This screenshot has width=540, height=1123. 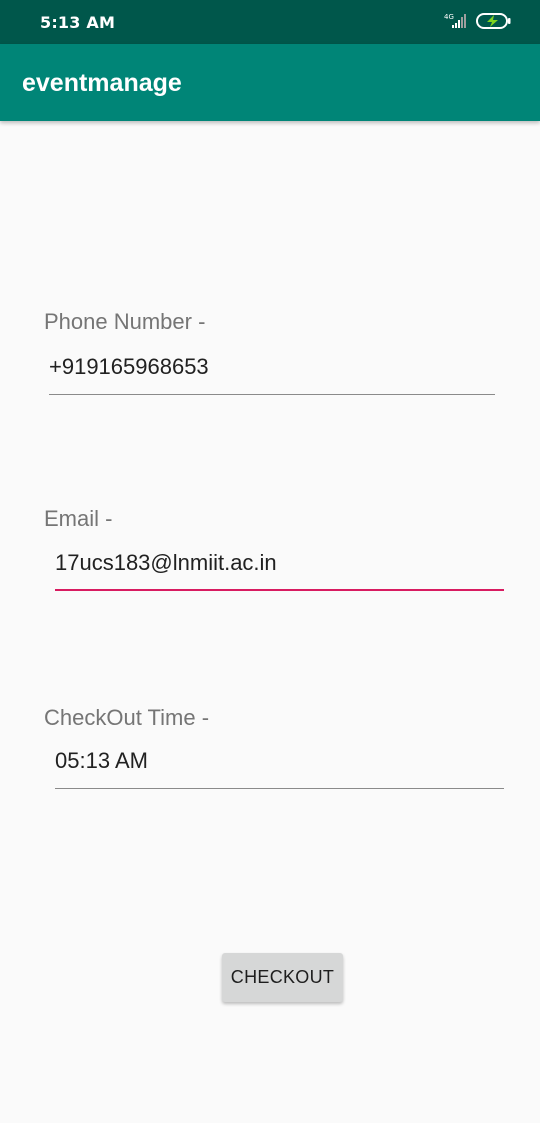 I want to click on phone-number-value: +919165968653, so click(x=129, y=366).